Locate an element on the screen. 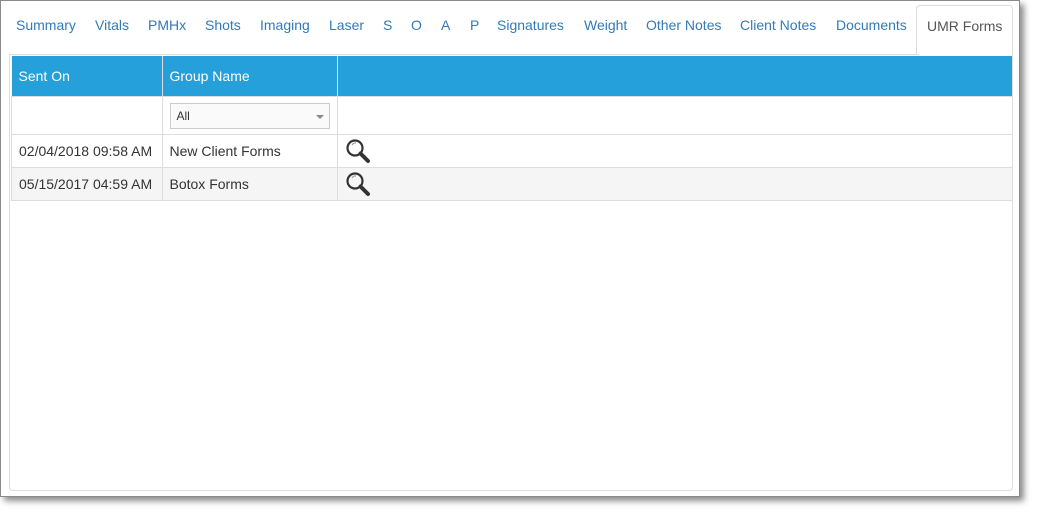 The image size is (1038, 515). tab-o: O is located at coordinates (416, 26).